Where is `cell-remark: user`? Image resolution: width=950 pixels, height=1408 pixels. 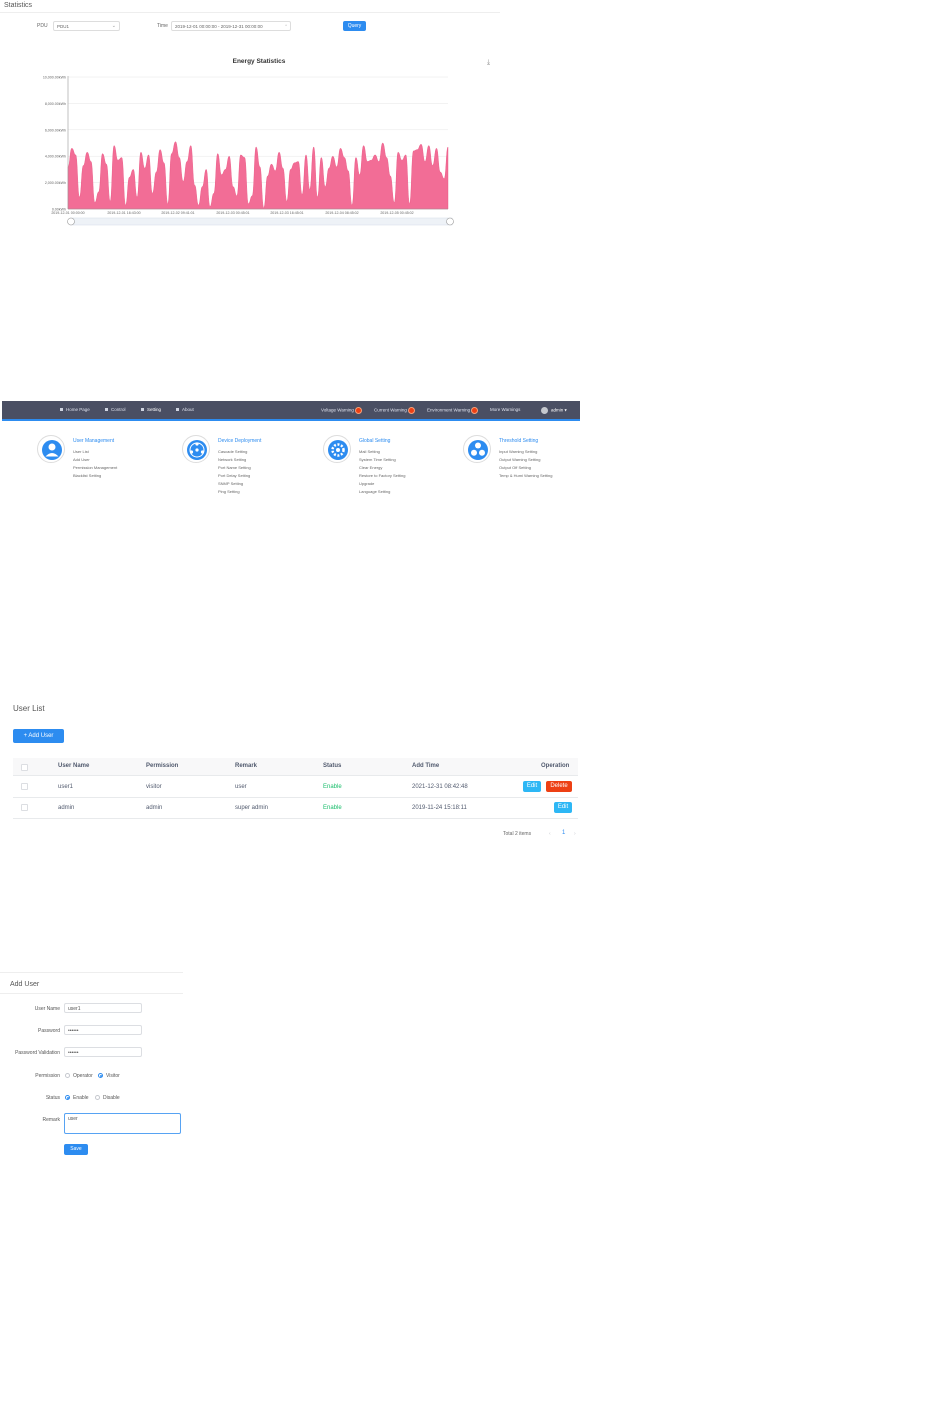 cell-remark: user is located at coordinates (241, 787).